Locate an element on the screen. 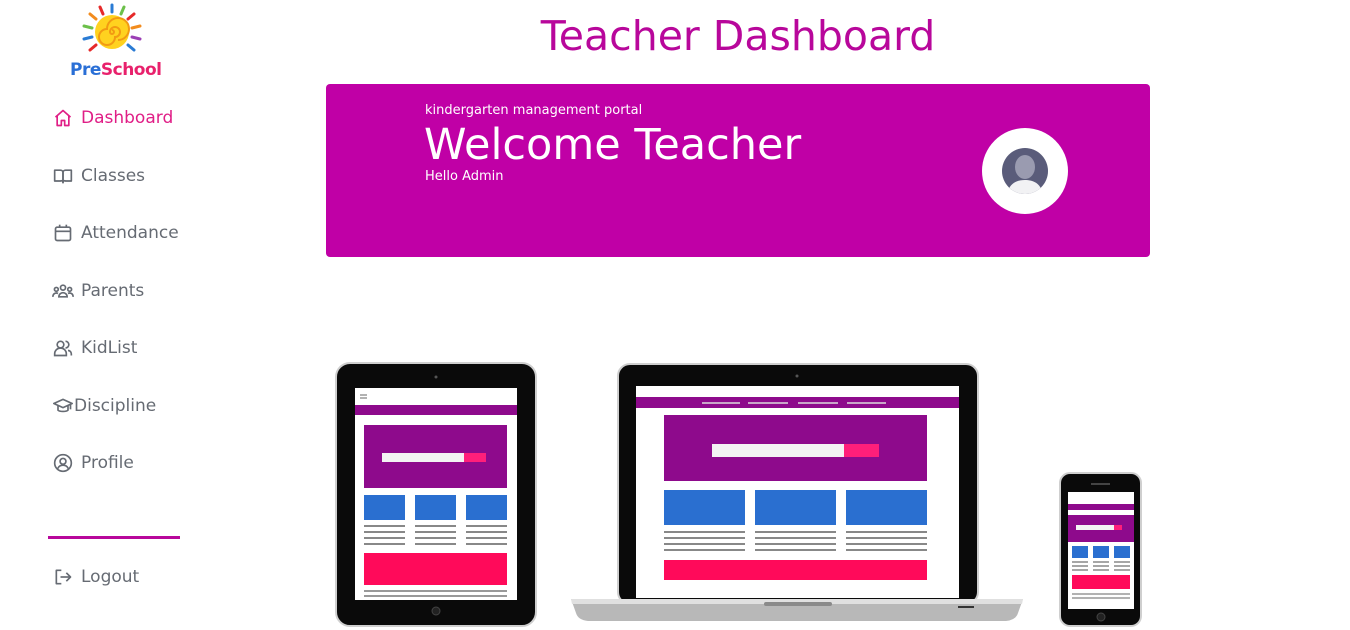 The height and width of the screenshot is (630, 1350). laptop-illustration is located at coordinates (797, 492).